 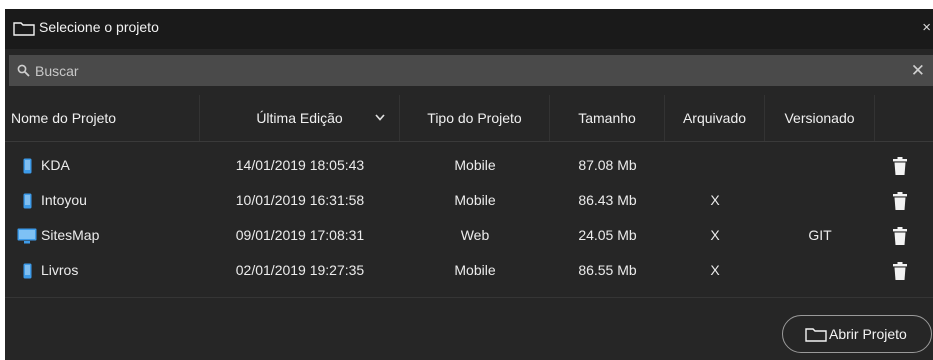 I want to click on project-last-edit: 09/01/2019 17:08:31, so click(x=300, y=235).